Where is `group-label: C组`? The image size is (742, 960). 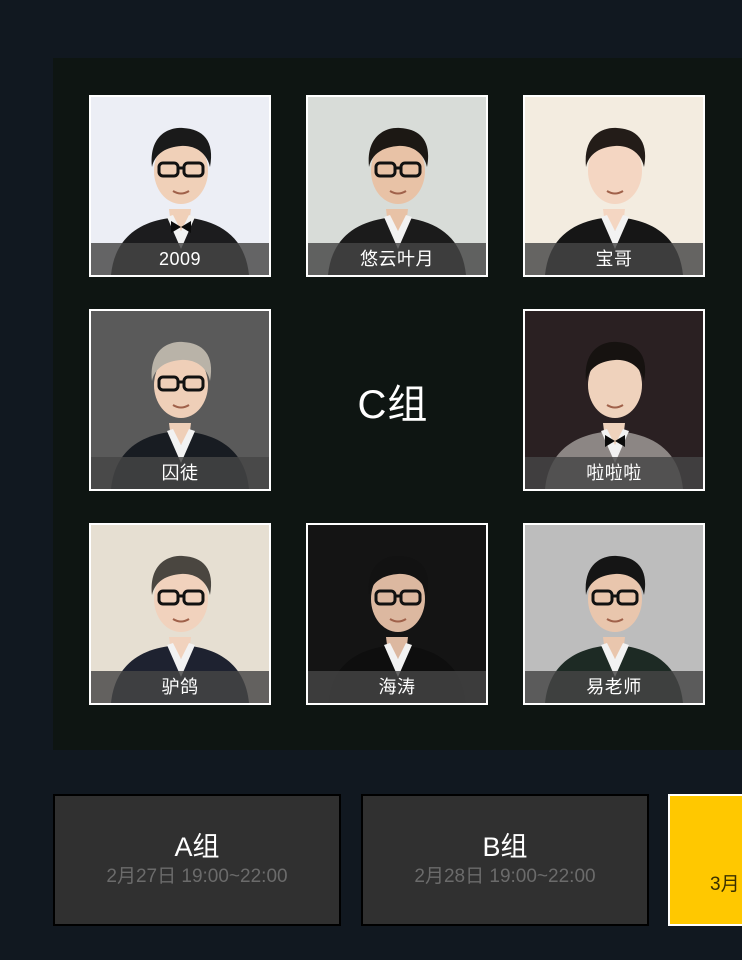
group-label: C组 is located at coordinates (393, 405).